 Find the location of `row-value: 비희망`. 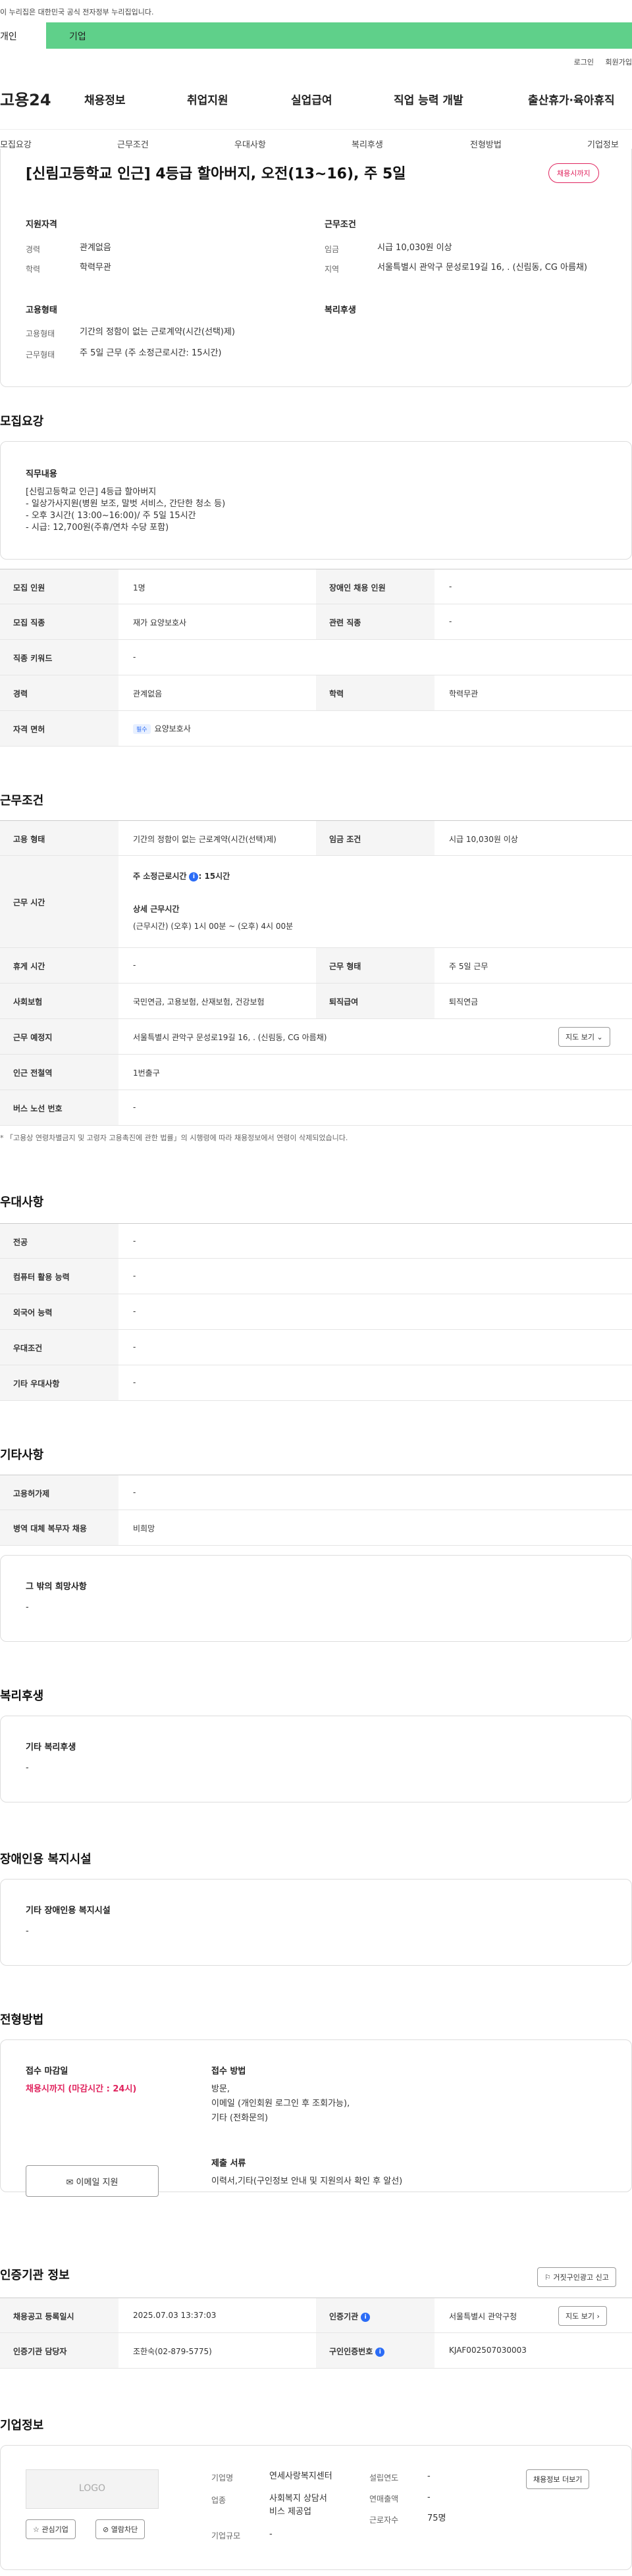

row-value: 비희망 is located at coordinates (144, 1528).